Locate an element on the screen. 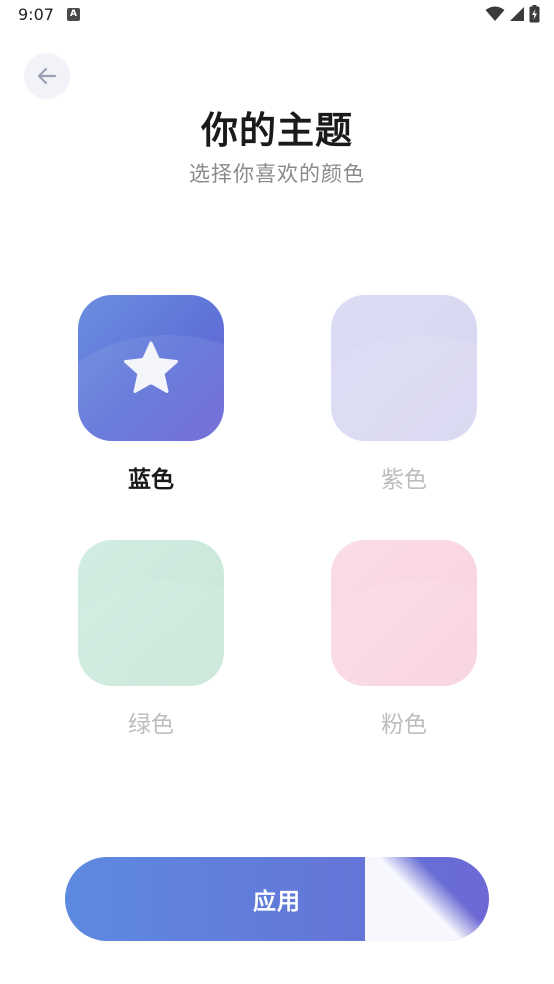  arrow-left-icon is located at coordinates (47, 76).